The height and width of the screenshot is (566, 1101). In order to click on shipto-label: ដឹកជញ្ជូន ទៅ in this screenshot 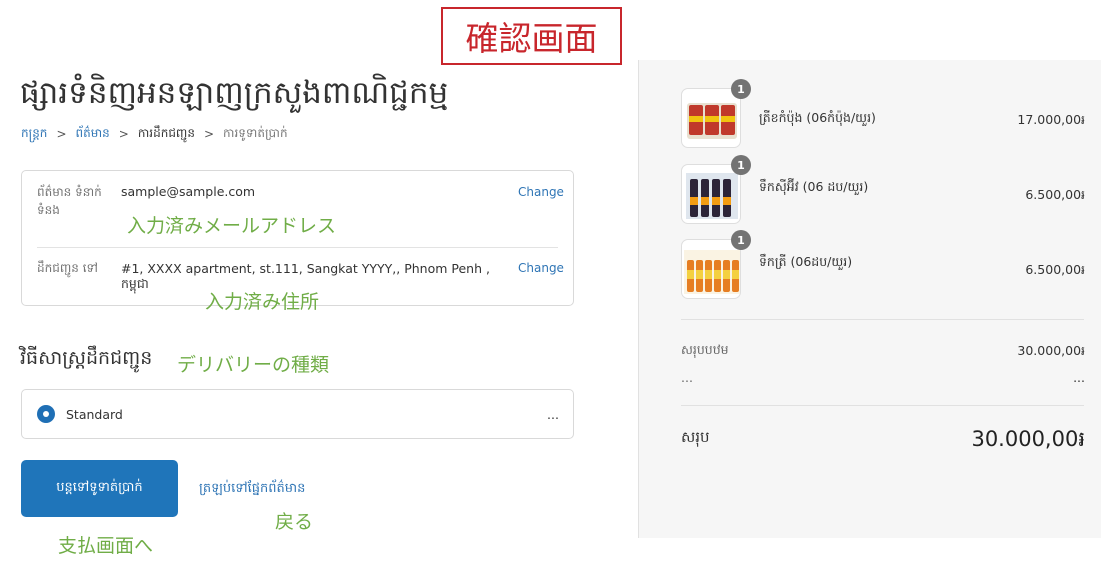, I will do `click(67, 268)`.